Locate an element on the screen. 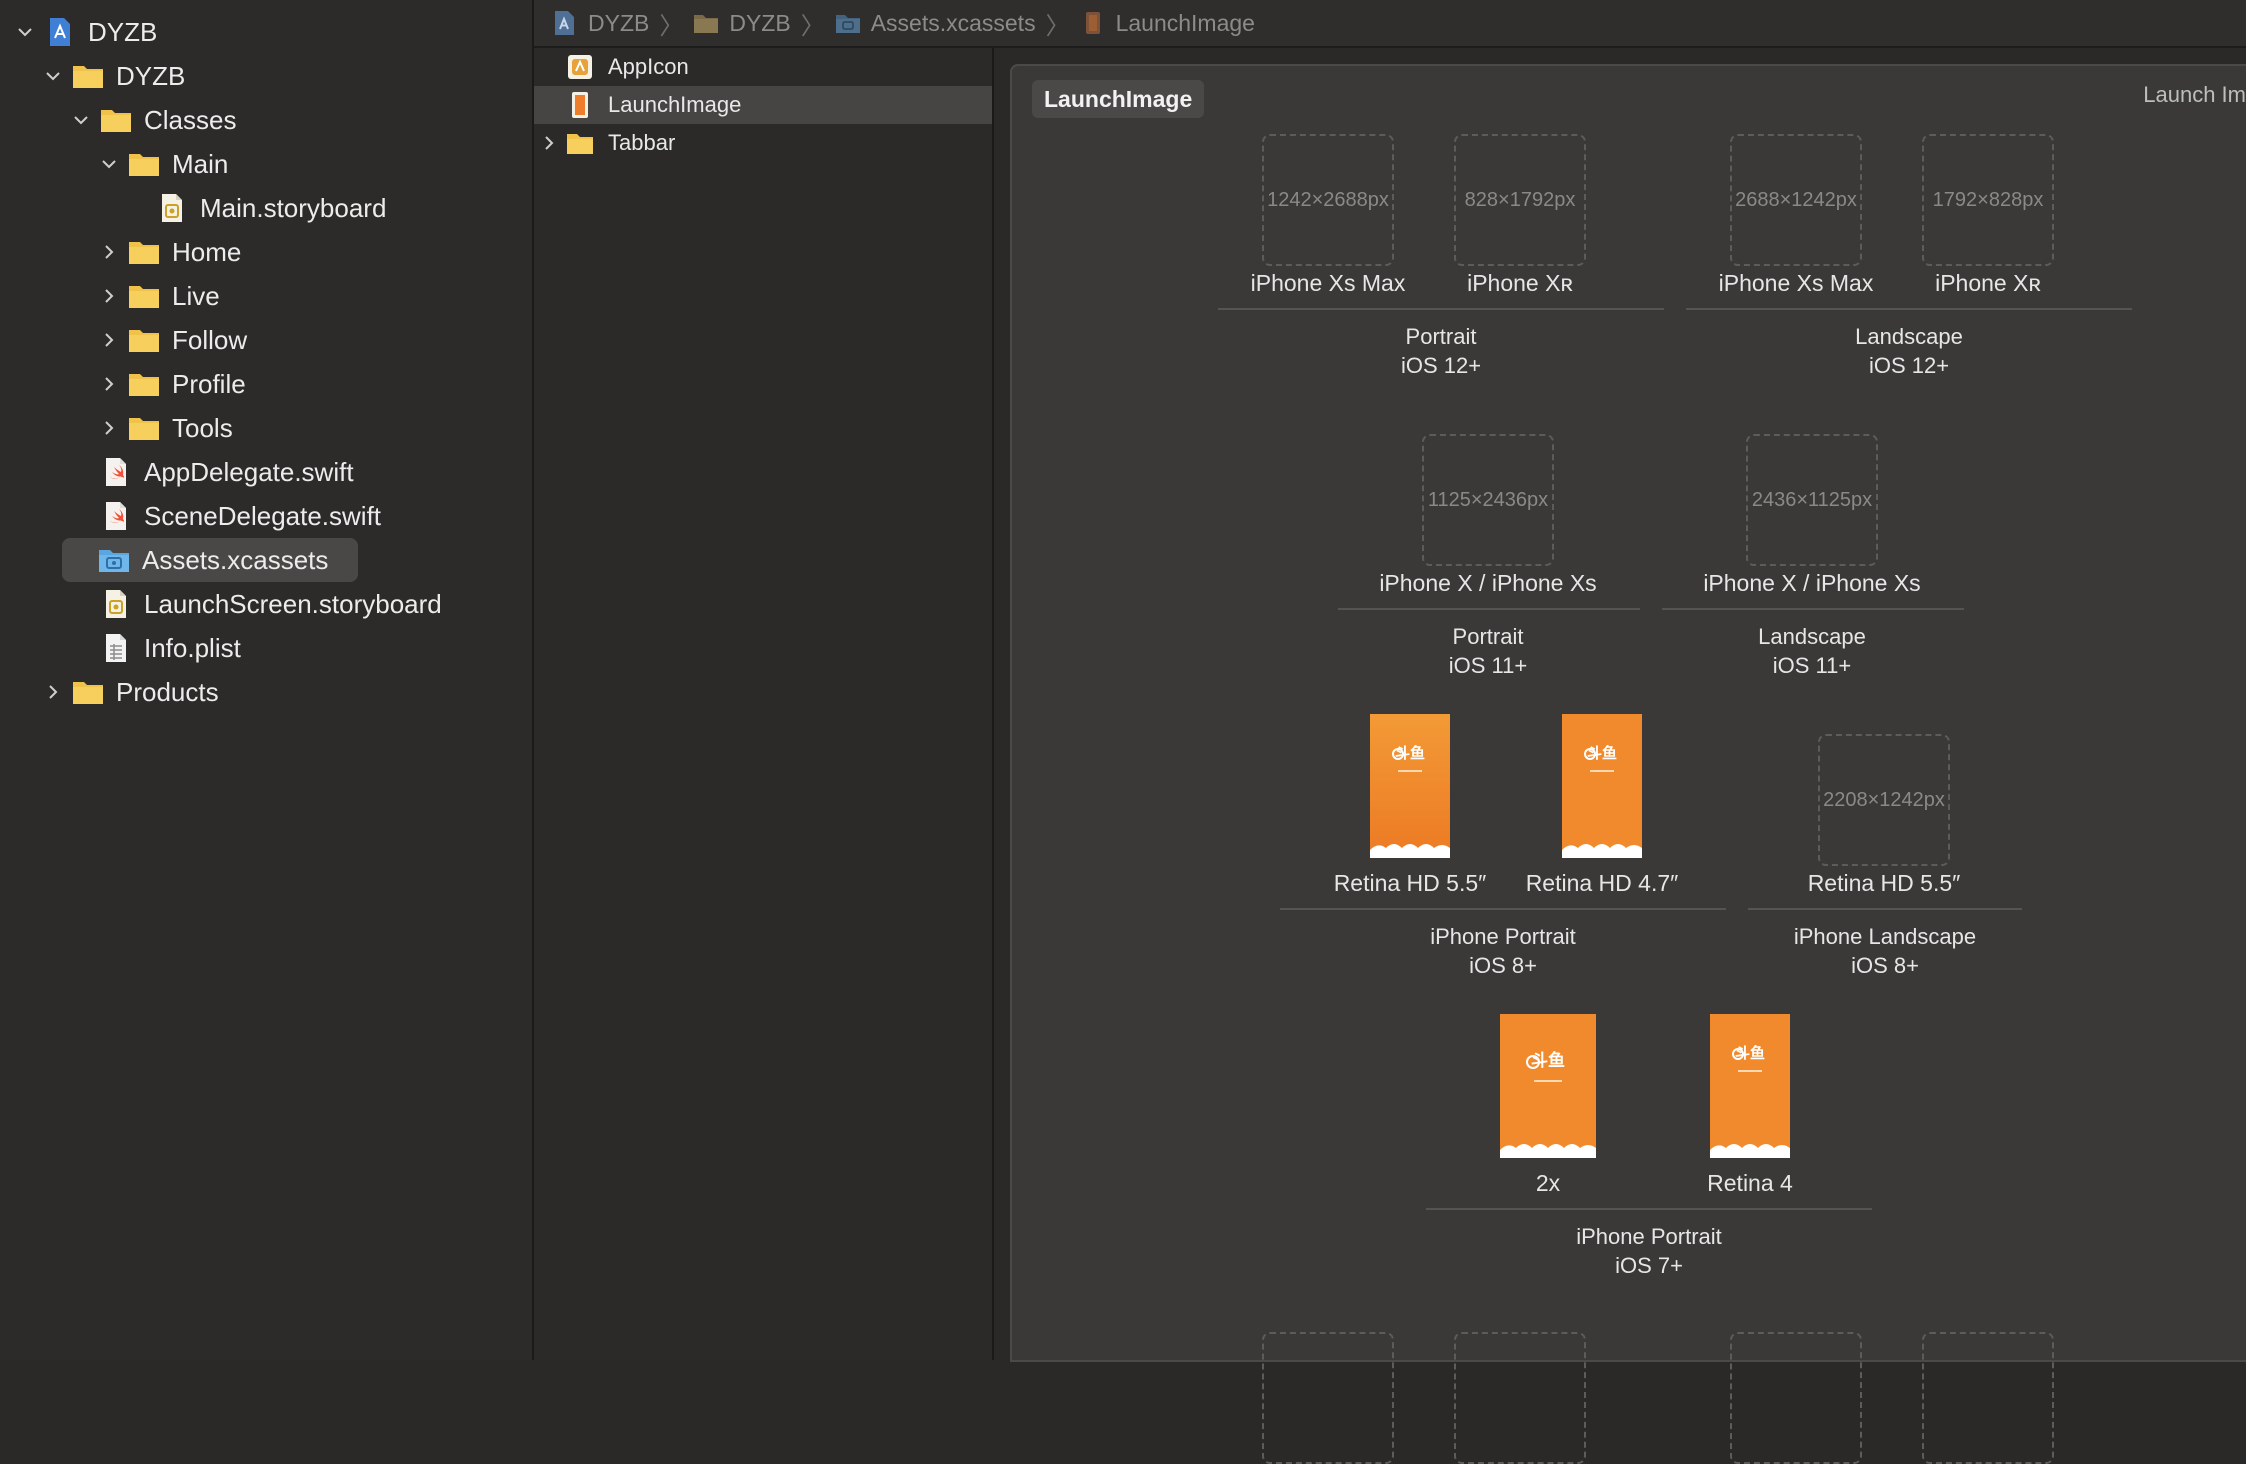 Image resolution: width=2246 pixels, height=1464 pixels. breadcrumb-label: LaunchImage is located at coordinates (1185, 22).